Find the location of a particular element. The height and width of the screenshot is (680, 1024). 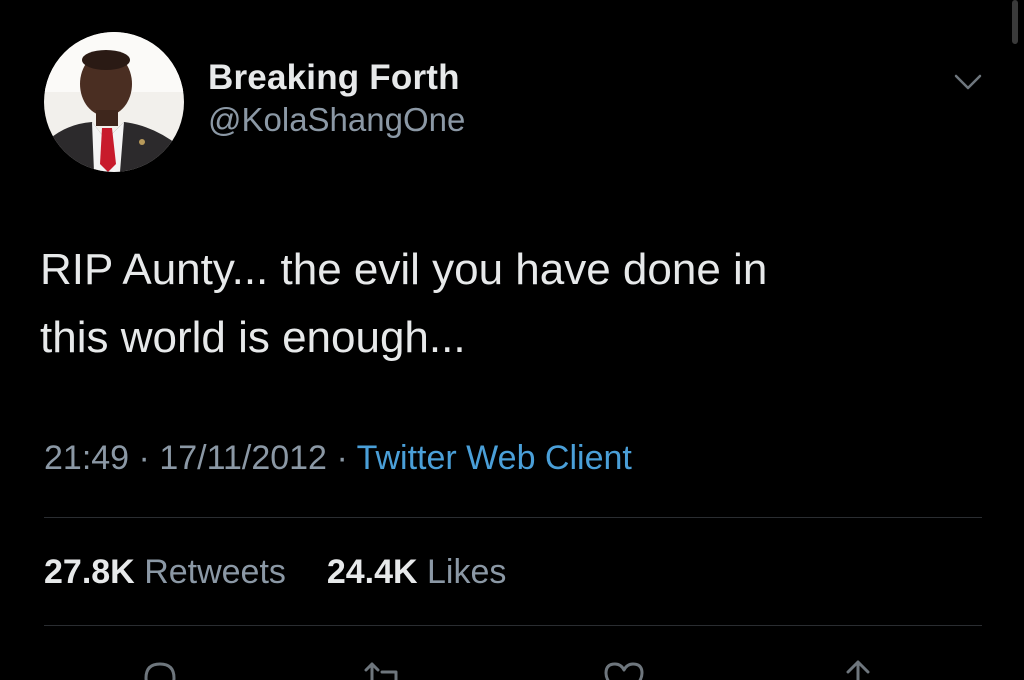

avatar is located at coordinates (114, 102).